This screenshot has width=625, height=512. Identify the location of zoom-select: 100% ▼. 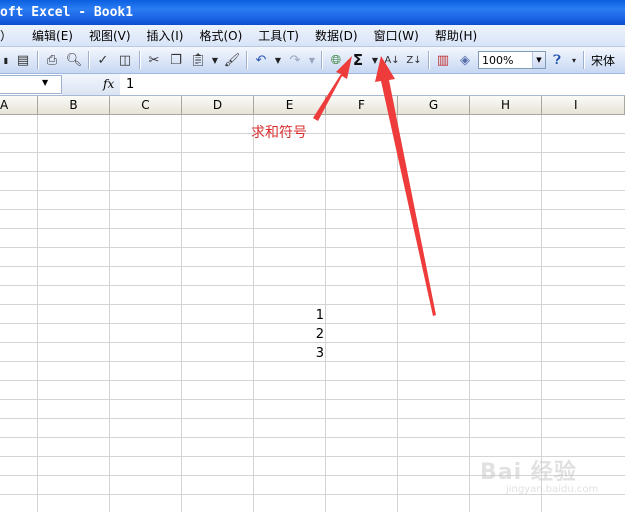
(512, 60).